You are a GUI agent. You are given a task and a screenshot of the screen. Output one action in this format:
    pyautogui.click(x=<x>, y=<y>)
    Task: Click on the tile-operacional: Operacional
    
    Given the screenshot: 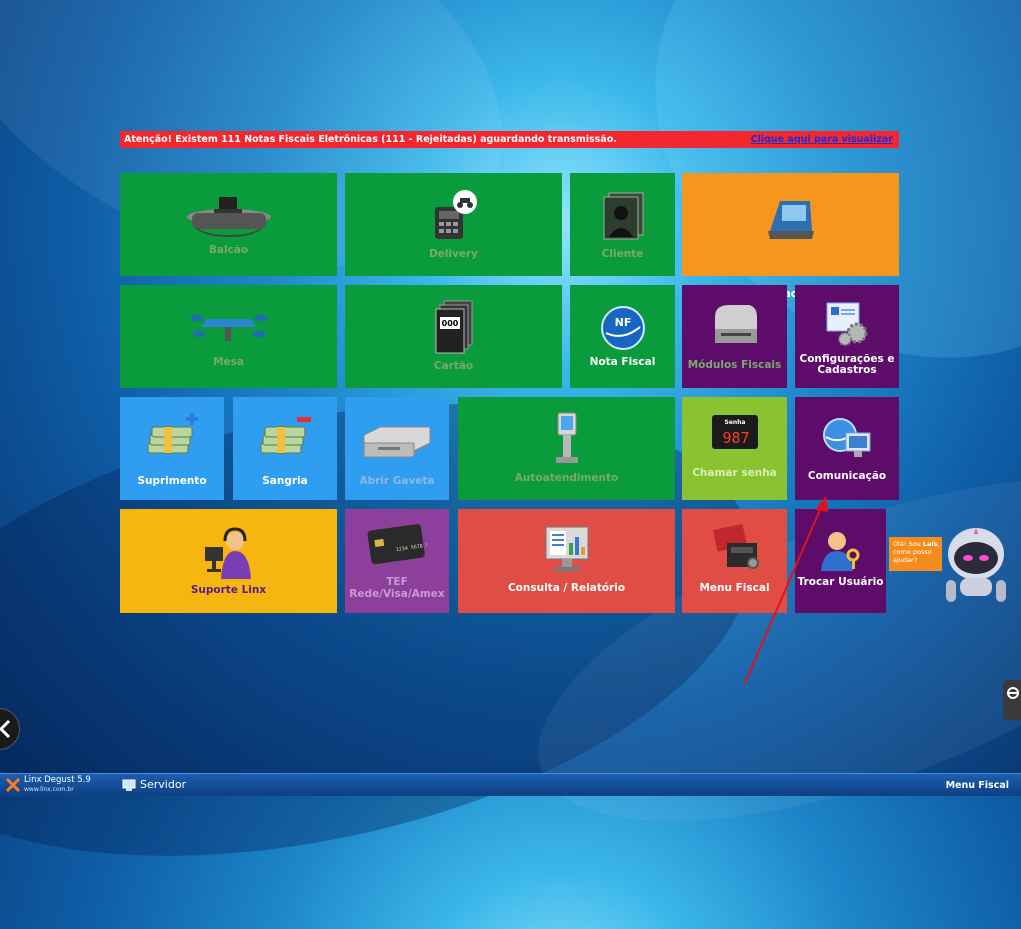 What is the action you would take?
    pyautogui.click(x=790, y=236)
    